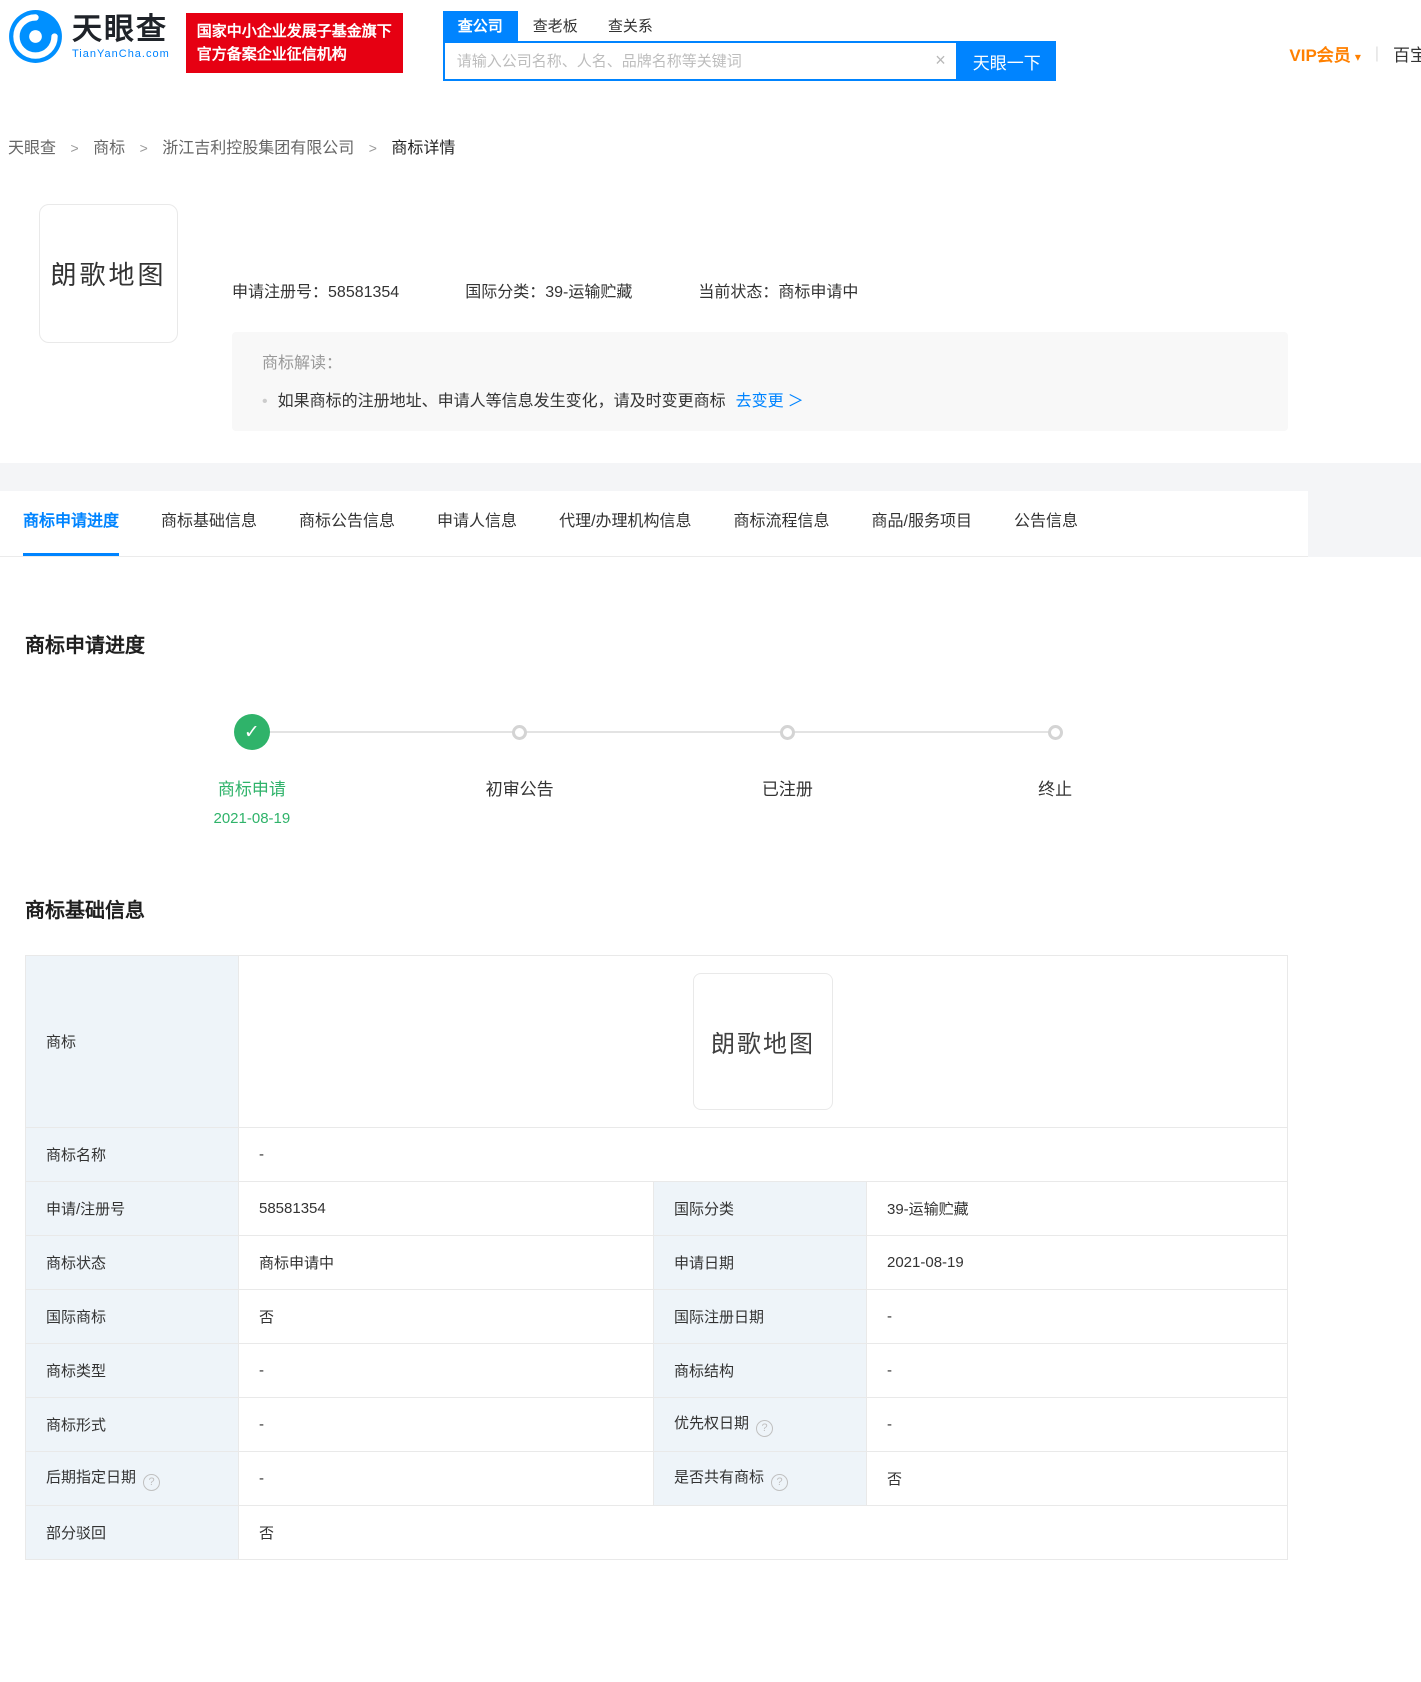  What do you see at coordinates (1324, 53) in the screenshot?
I see `vip-member-link: VIP会员 ▾` at bounding box center [1324, 53].